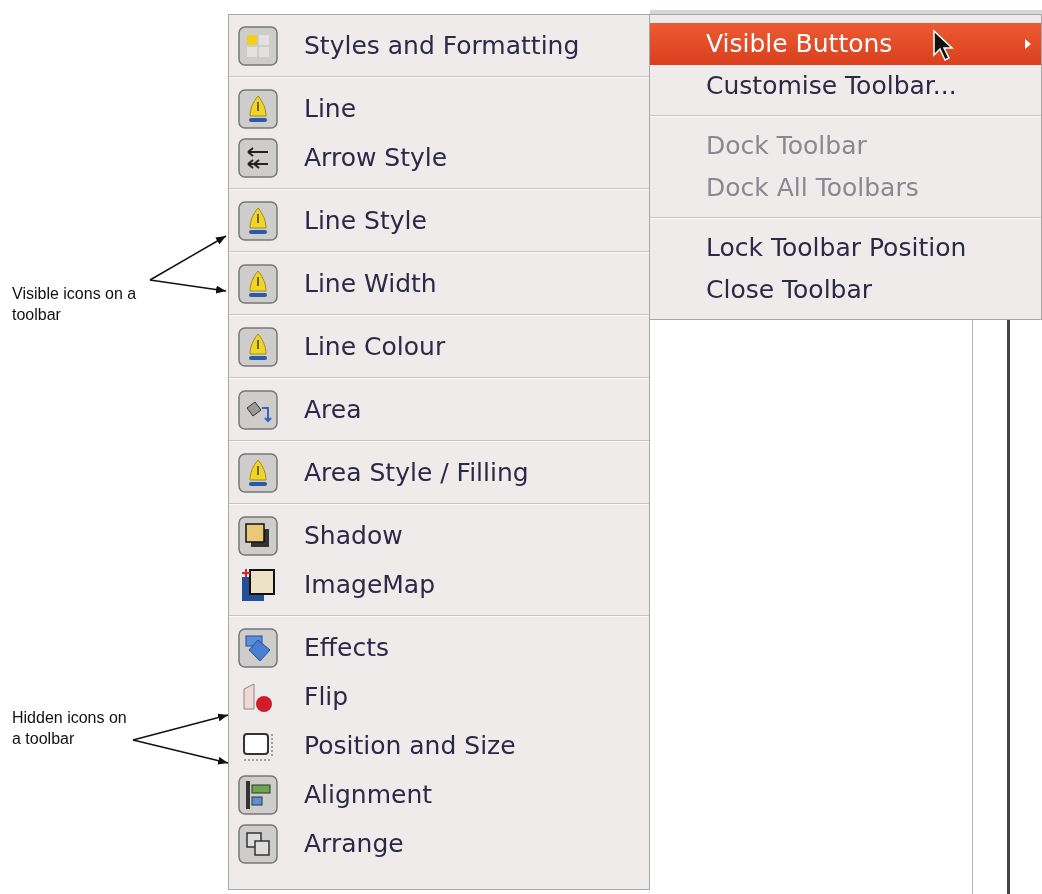 The width and height of the screenshot is (1042, 894). Describe the element at coordinates (368, 794) in the screenshot. I see `menu-item: Alignment` at that location.